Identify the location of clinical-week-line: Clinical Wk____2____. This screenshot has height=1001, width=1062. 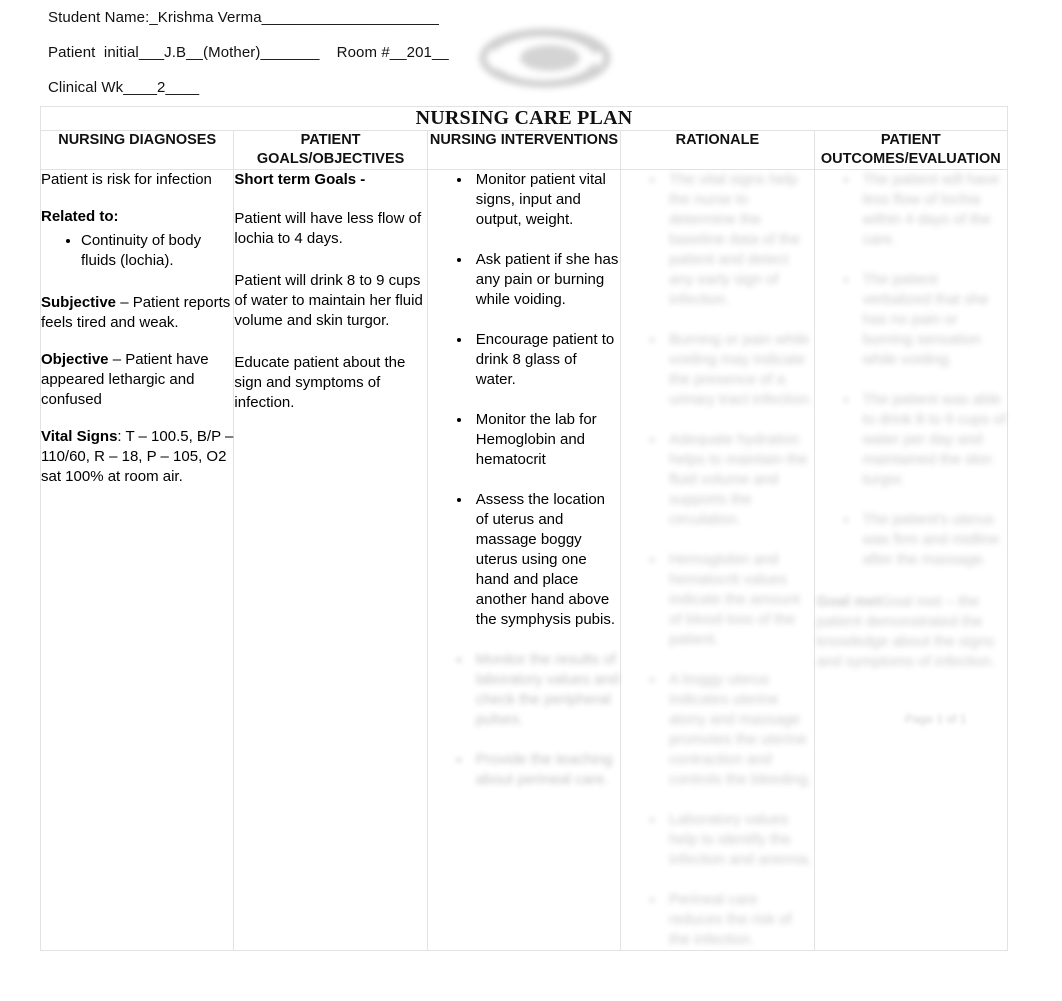
(124, 87).